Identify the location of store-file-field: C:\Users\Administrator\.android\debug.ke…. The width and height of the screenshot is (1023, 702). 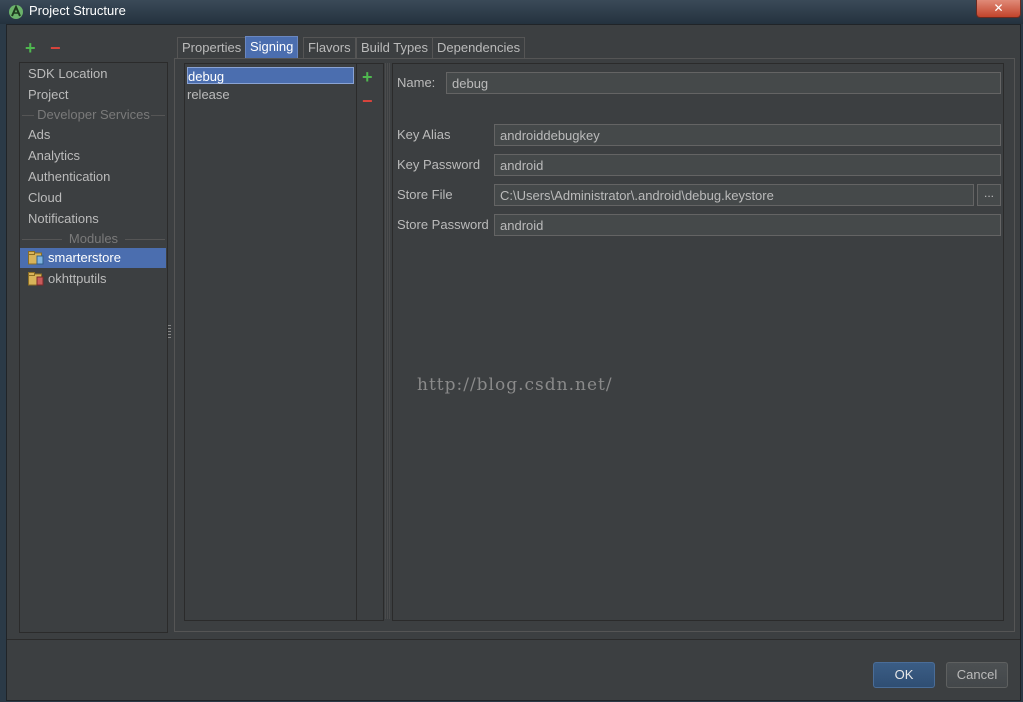
(734, 195).